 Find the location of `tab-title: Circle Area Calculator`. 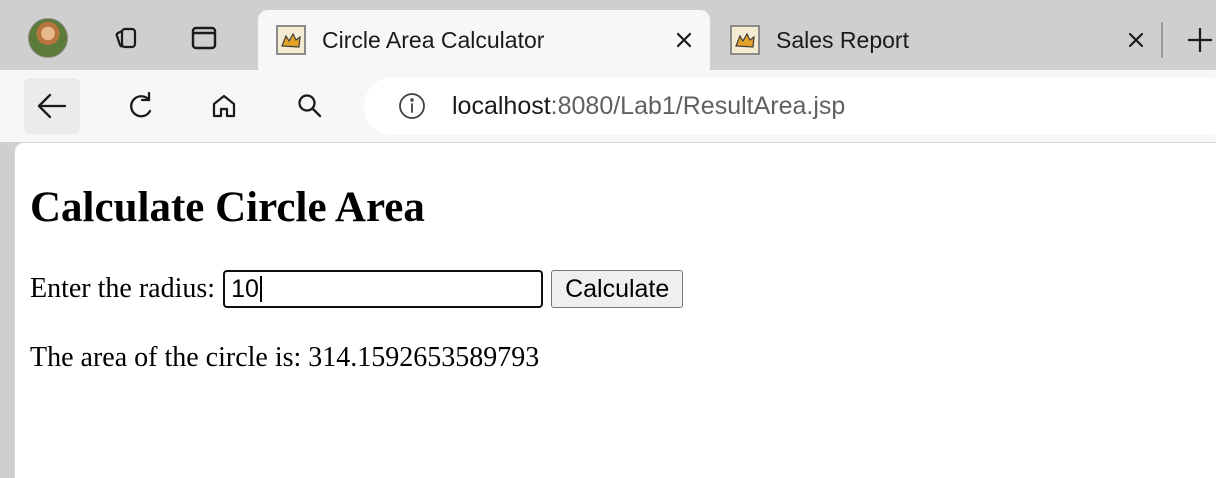

tab-title: Circle Area Calculator is located at coordinates (433, 39).